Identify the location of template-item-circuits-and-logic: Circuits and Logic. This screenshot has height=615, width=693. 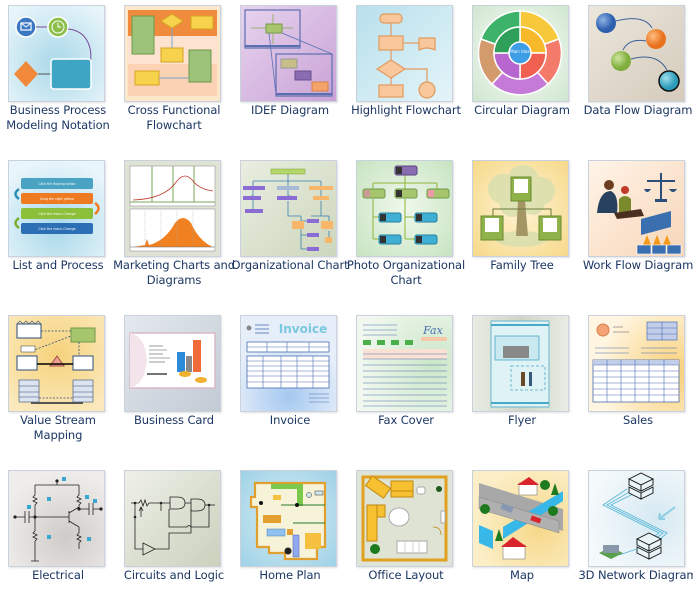
(174, 540).